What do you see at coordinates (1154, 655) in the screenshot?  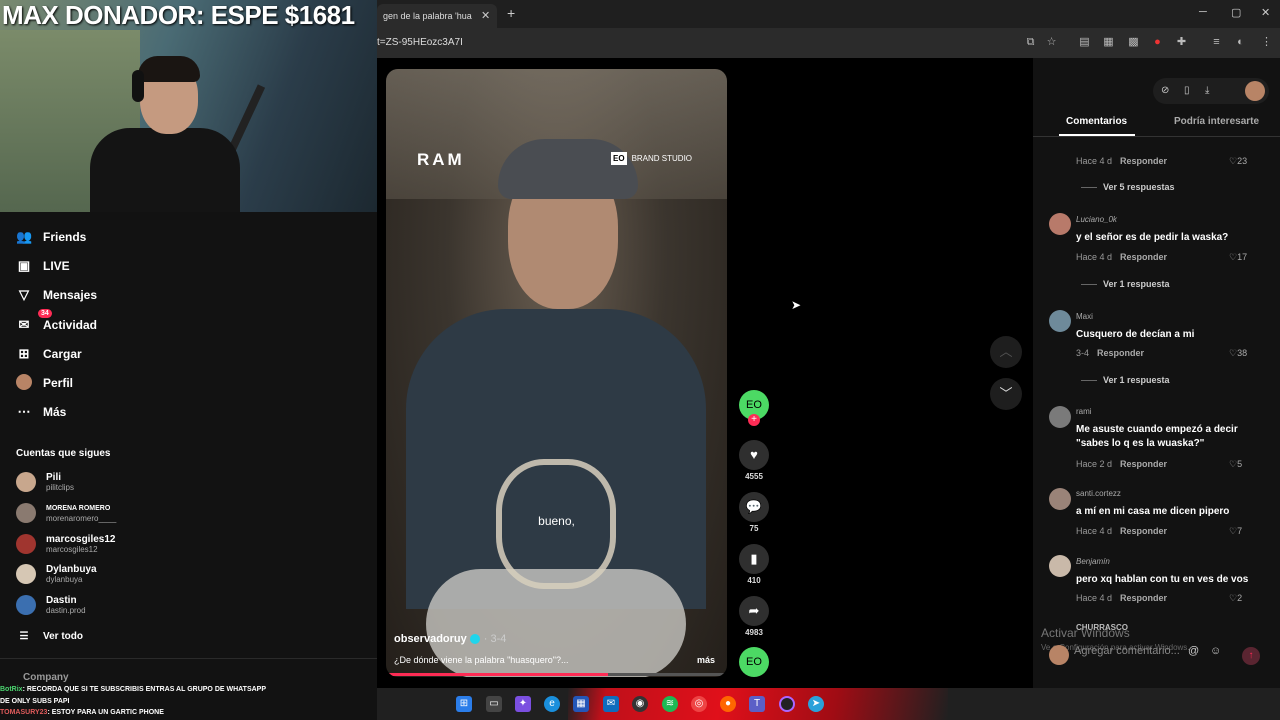 I see `add-comment-input: Agregar comentario... @ ☺` at bounding box center [1154, 655].